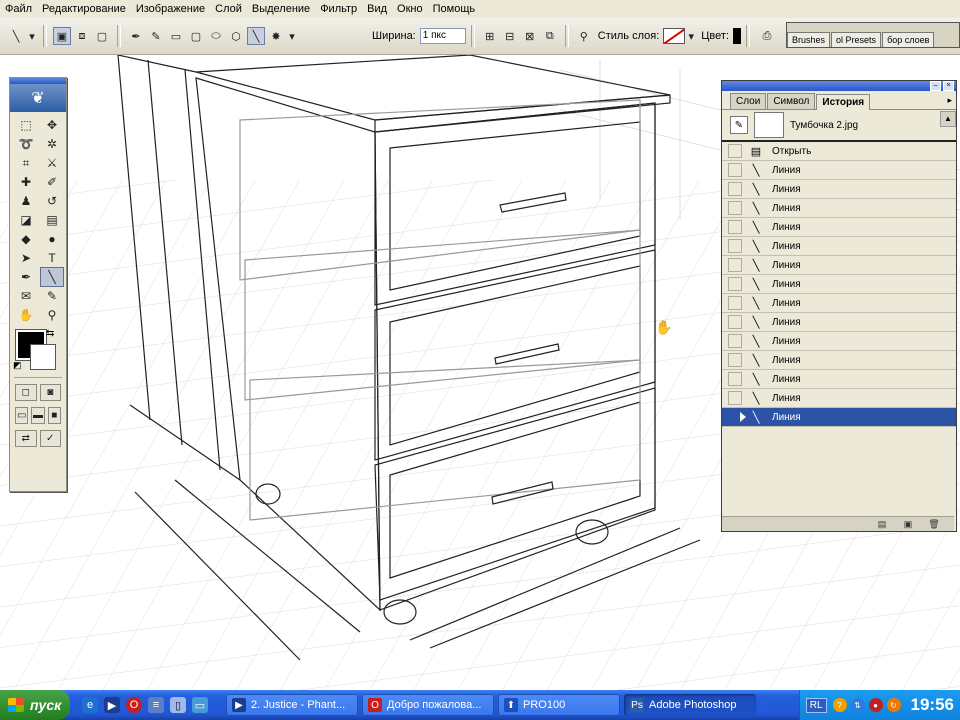  What do you see at coordinates (82, 36) in the screenshot?
I see `paths-icon: ⧈` at bounding box center [82, 36].